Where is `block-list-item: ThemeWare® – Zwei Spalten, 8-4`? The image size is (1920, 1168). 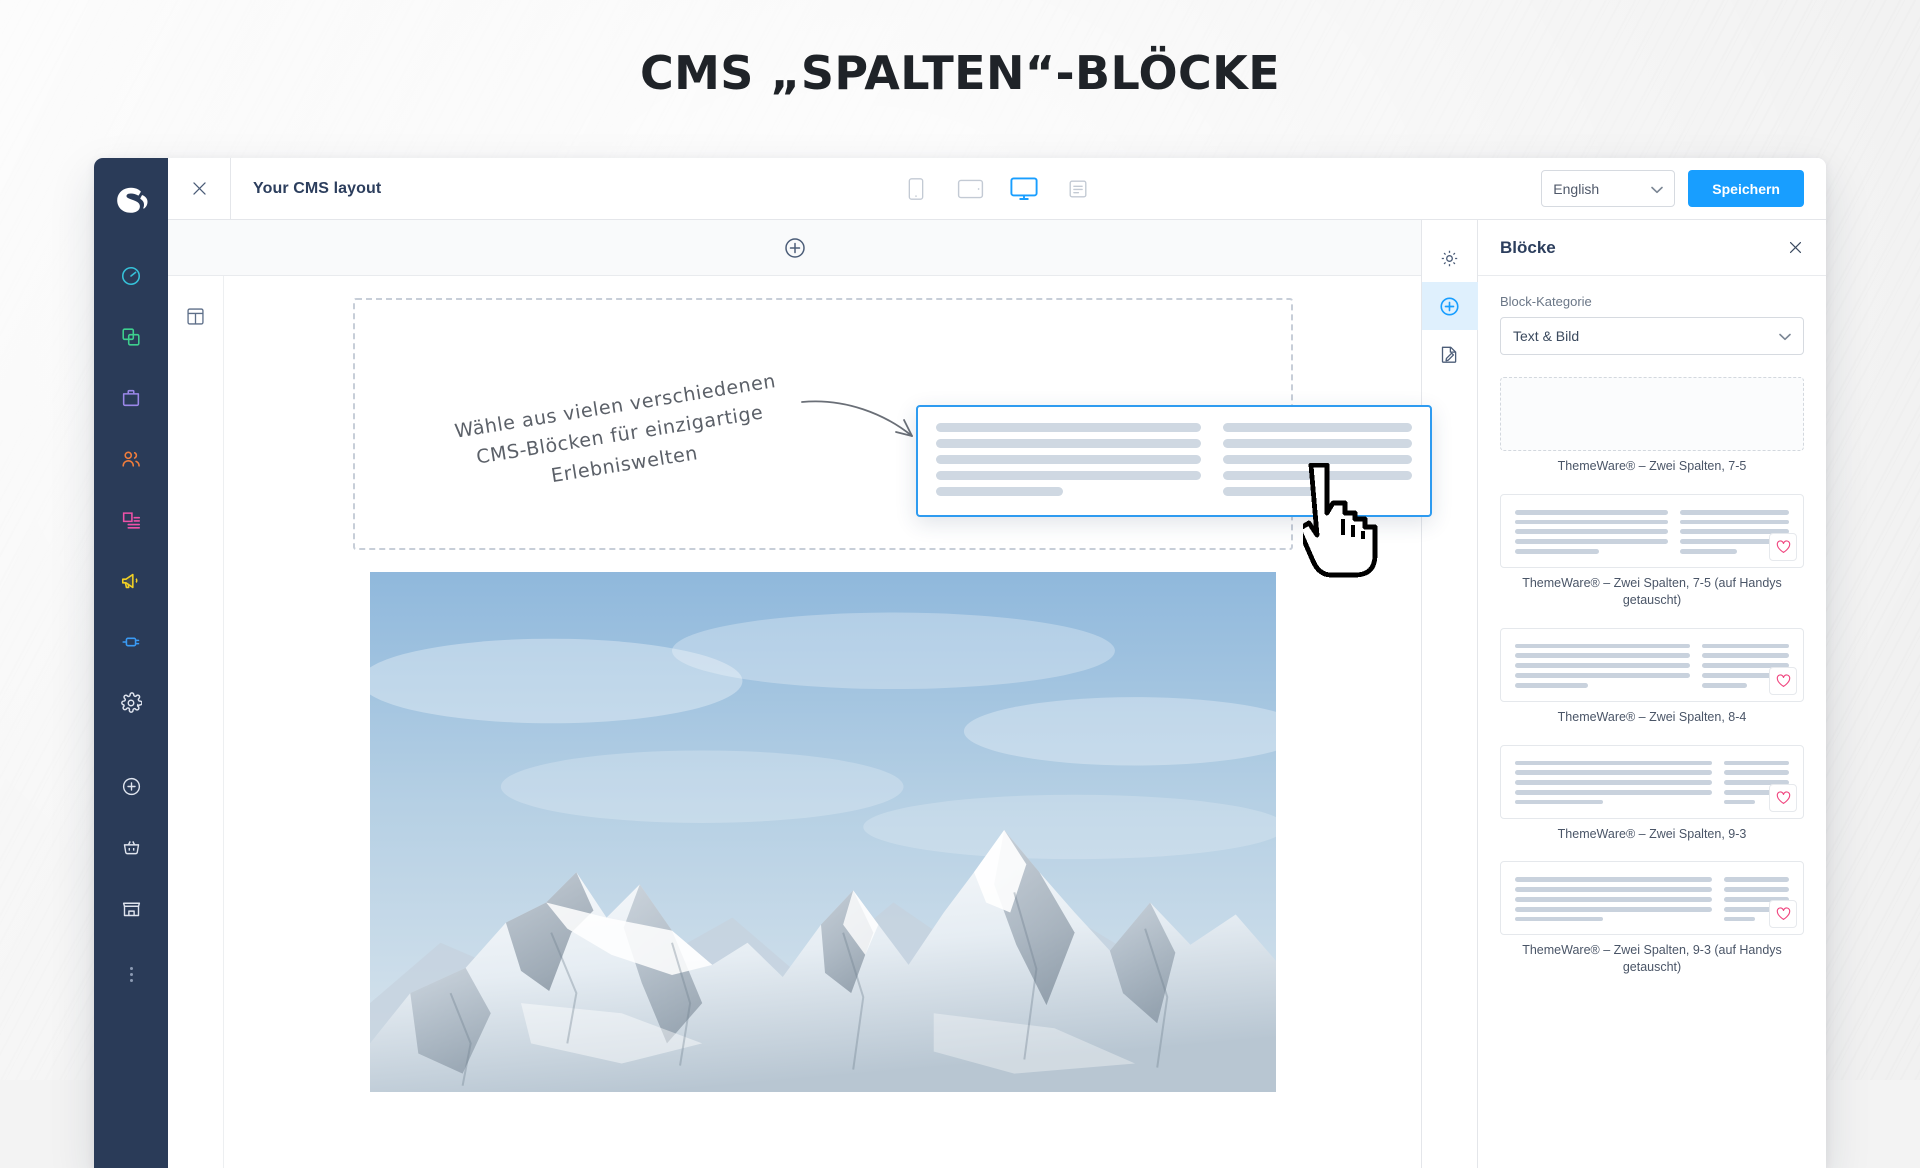
block-list-item: ThemeWare® – Zwei Spalten, 8-4 is located at coordinates (1652, 676).